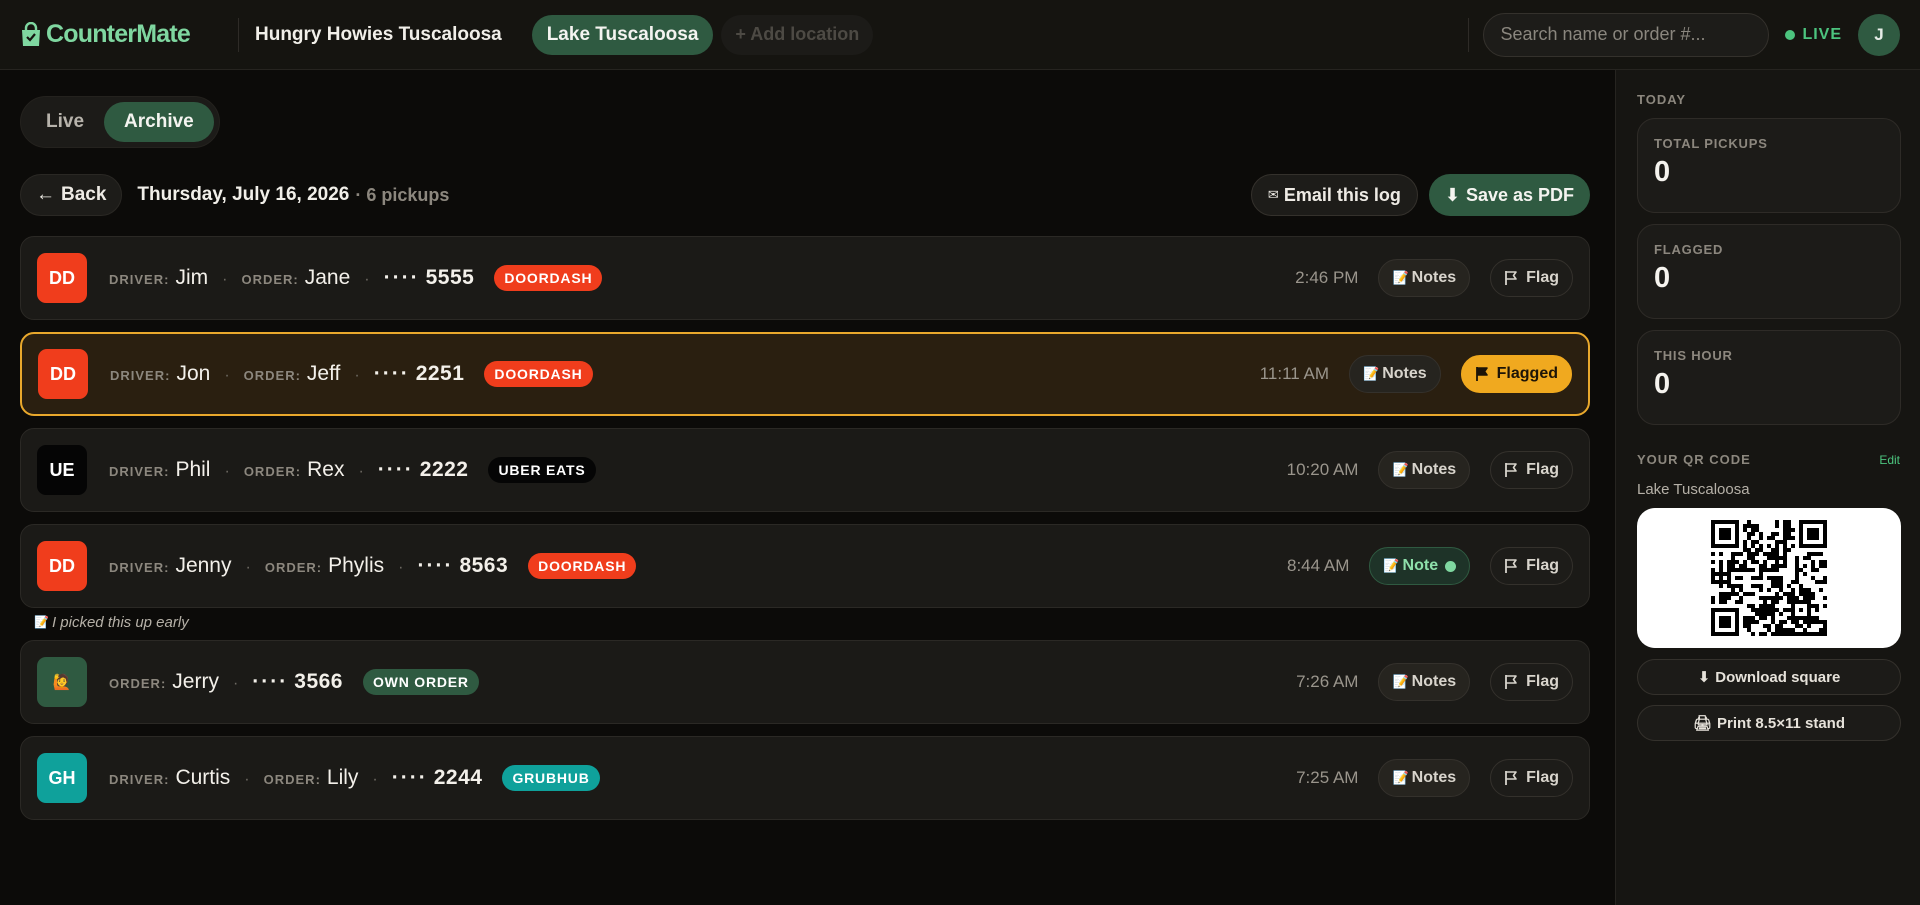 The height and width of the screenshot is (905, 1920). Describe the element at coordinates (1879, 34) in the screenshot. I see `user-avatar: J` at that location.